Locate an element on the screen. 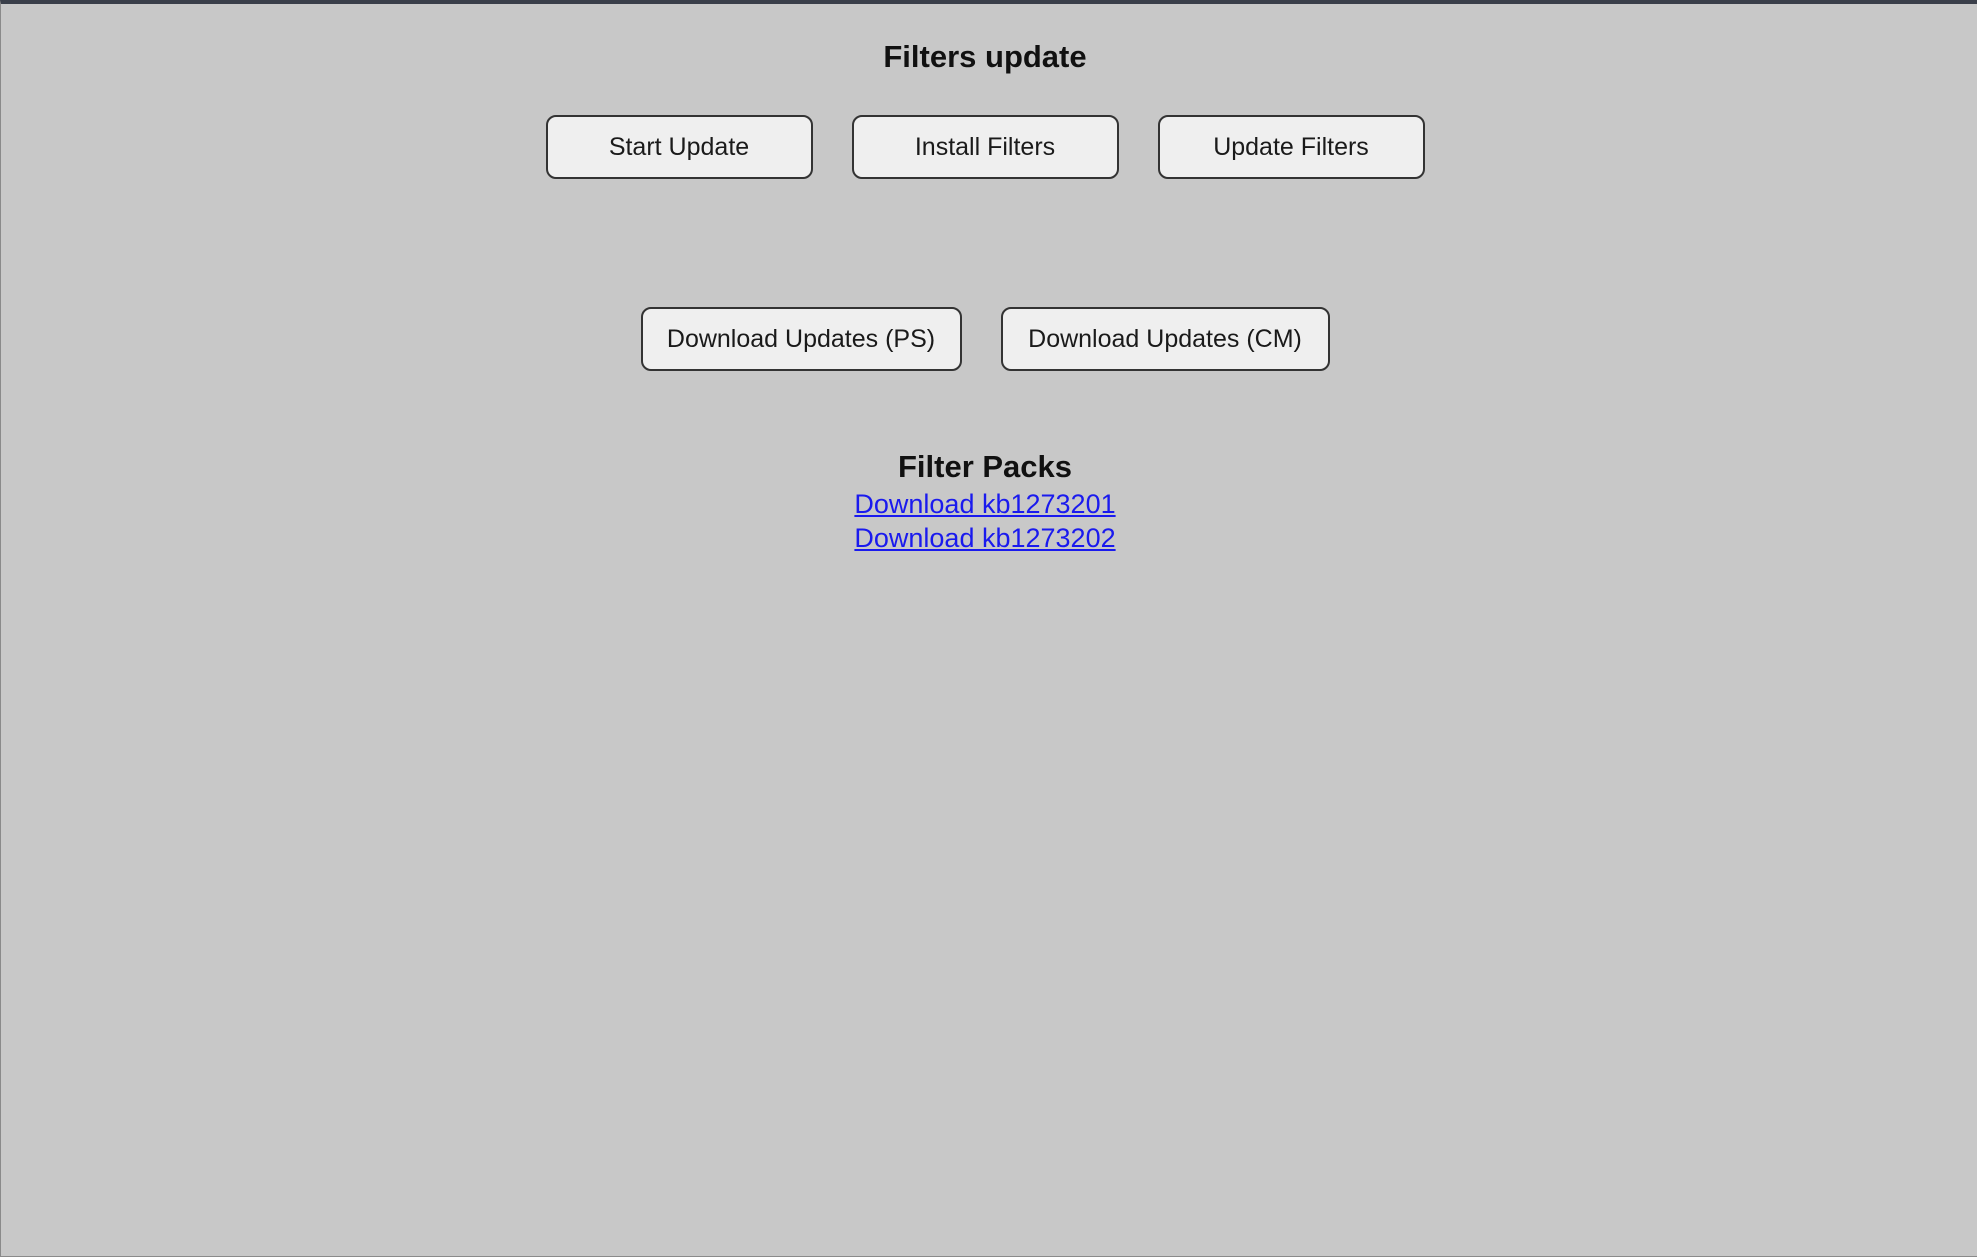  download-updates-cm-button: Download Updates (CM) is located at coordinates (1165, 339).